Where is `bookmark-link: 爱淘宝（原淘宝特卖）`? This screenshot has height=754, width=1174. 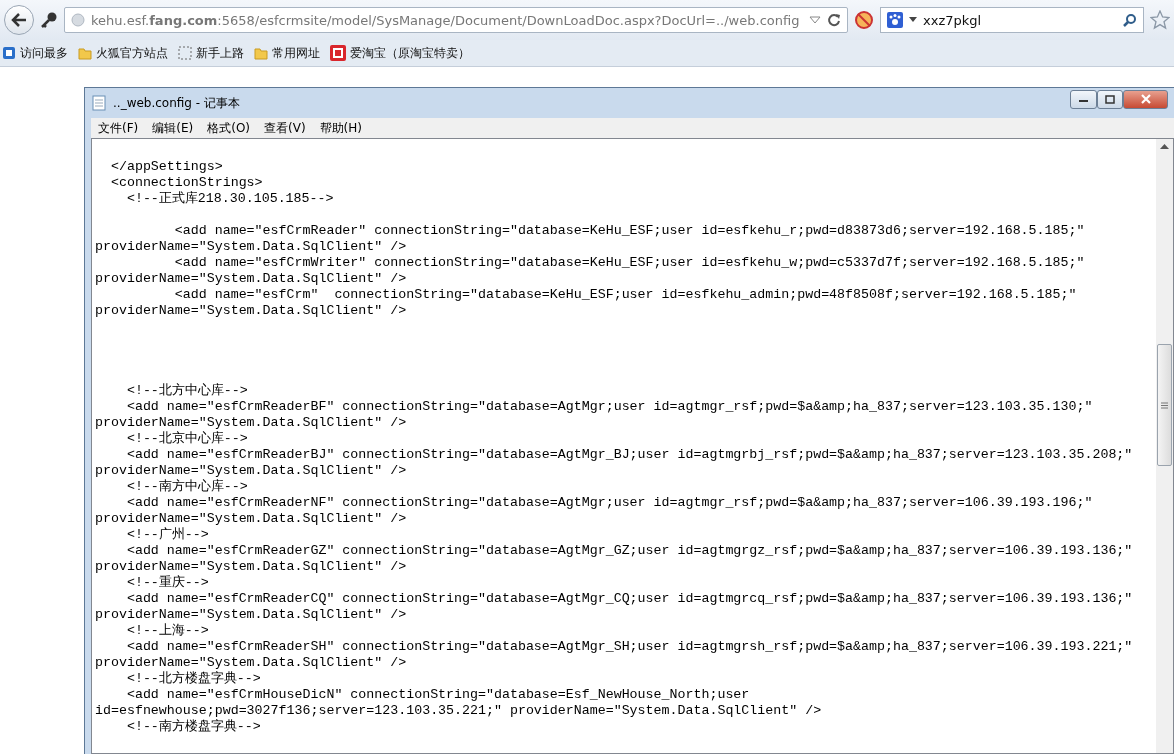
bookmark-link: 爱淘宝（原淘宝特卖） is located at coordinates (400, 53).